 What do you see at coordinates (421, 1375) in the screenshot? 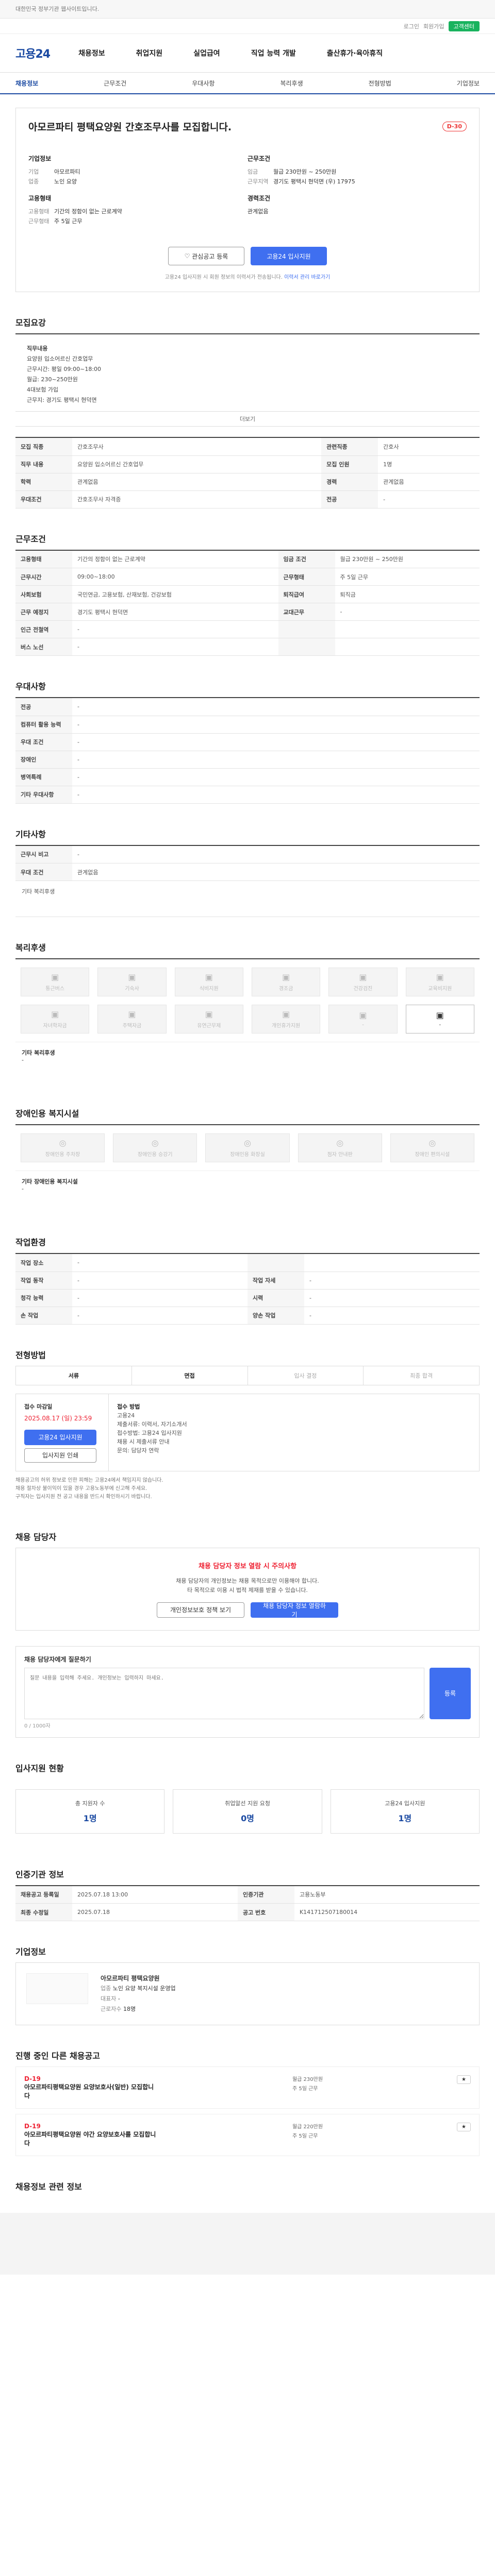
I see `step-item: 최종 합격` at bounding box center [421, 1375].